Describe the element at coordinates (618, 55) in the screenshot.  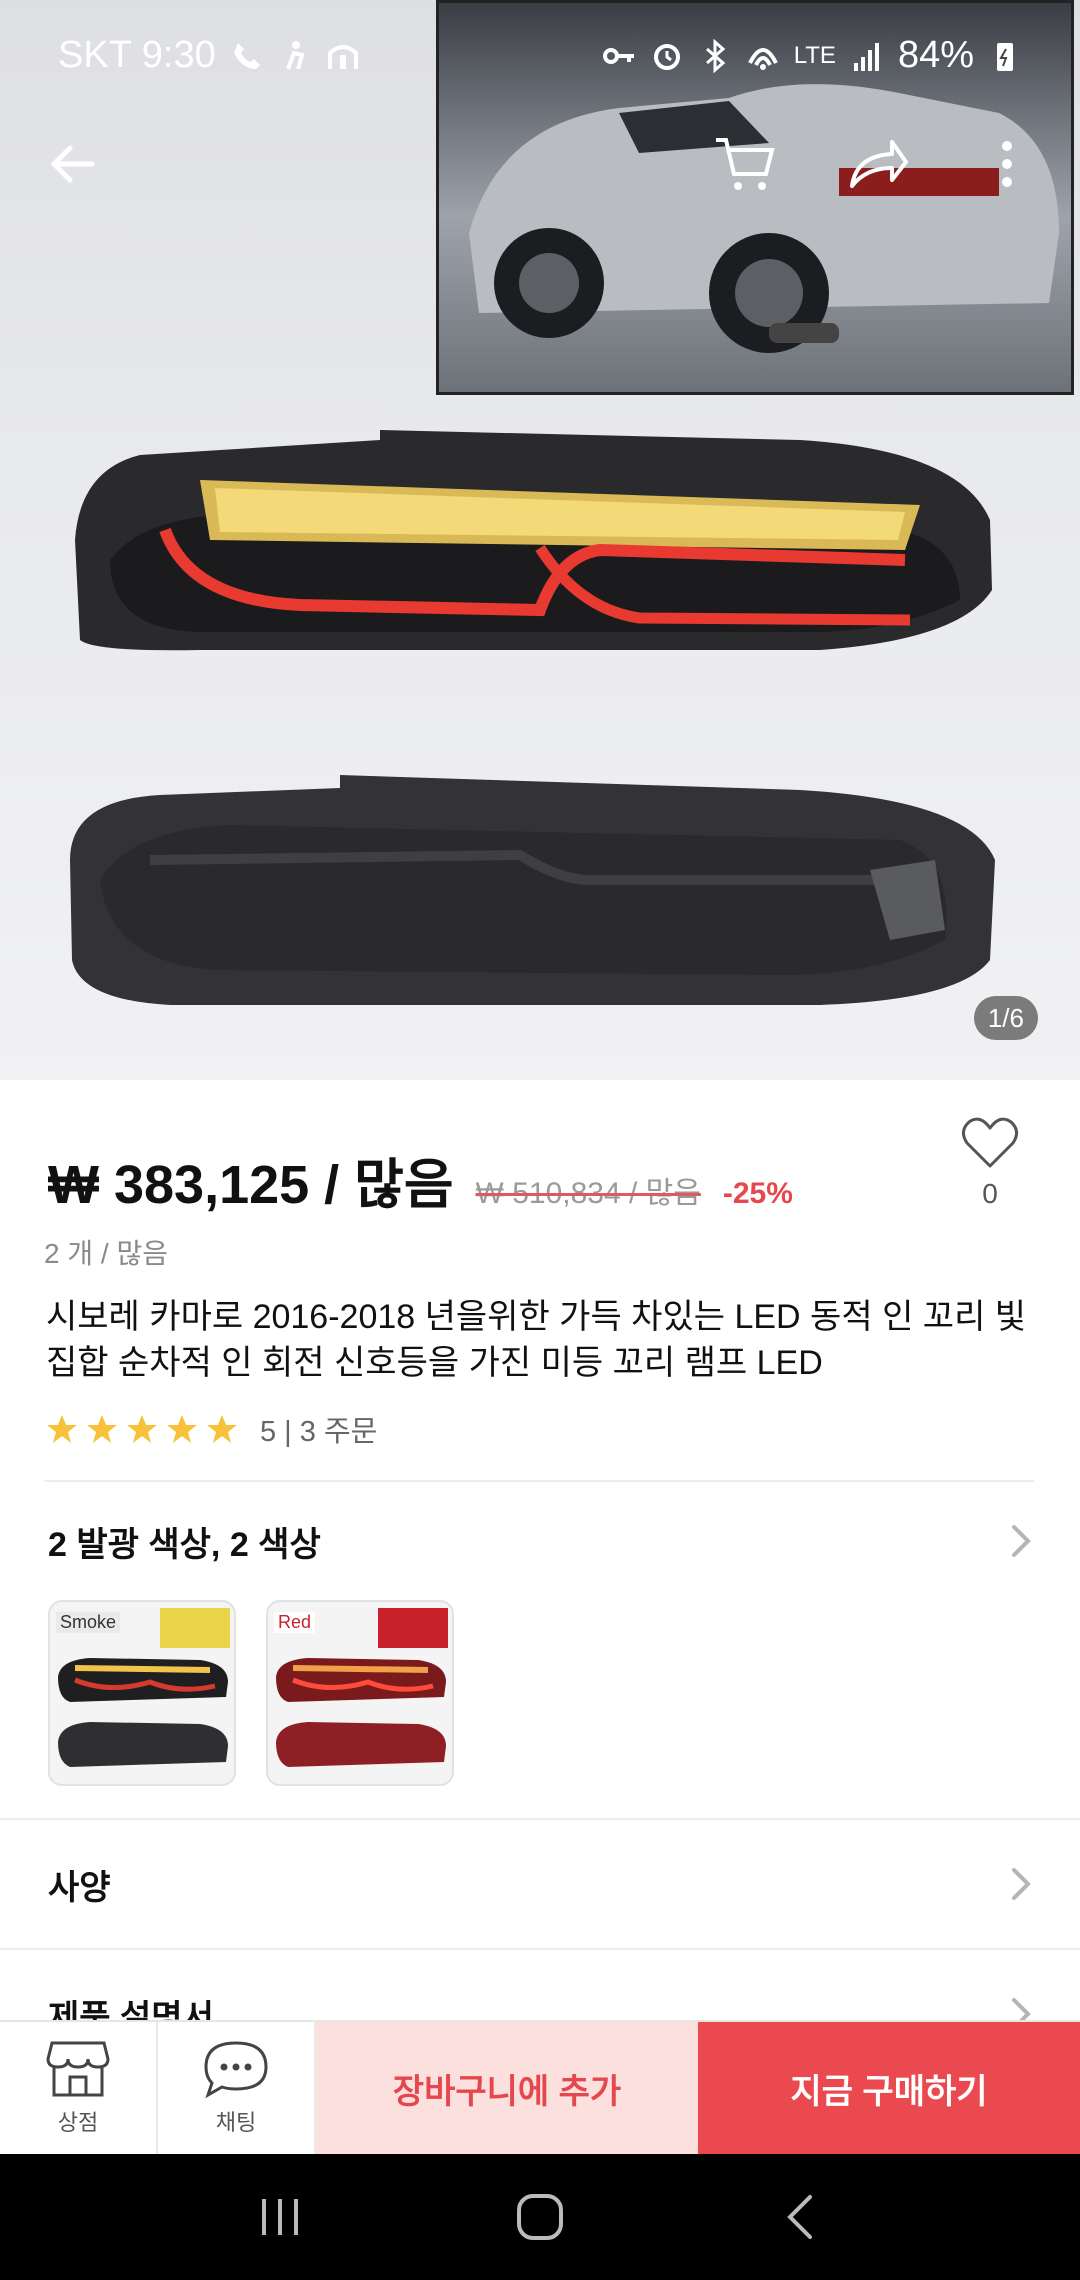
I see `key-icon` at that location.